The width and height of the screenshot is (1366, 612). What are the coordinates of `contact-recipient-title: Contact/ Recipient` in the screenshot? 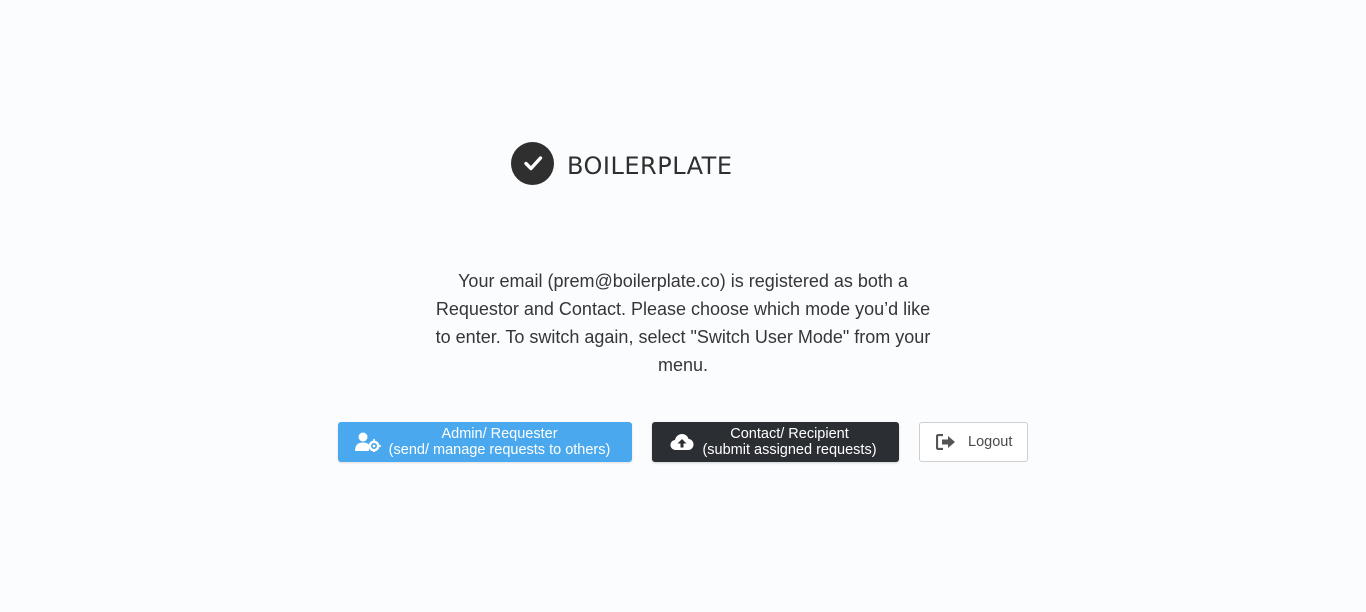 It's located at (789, 434).